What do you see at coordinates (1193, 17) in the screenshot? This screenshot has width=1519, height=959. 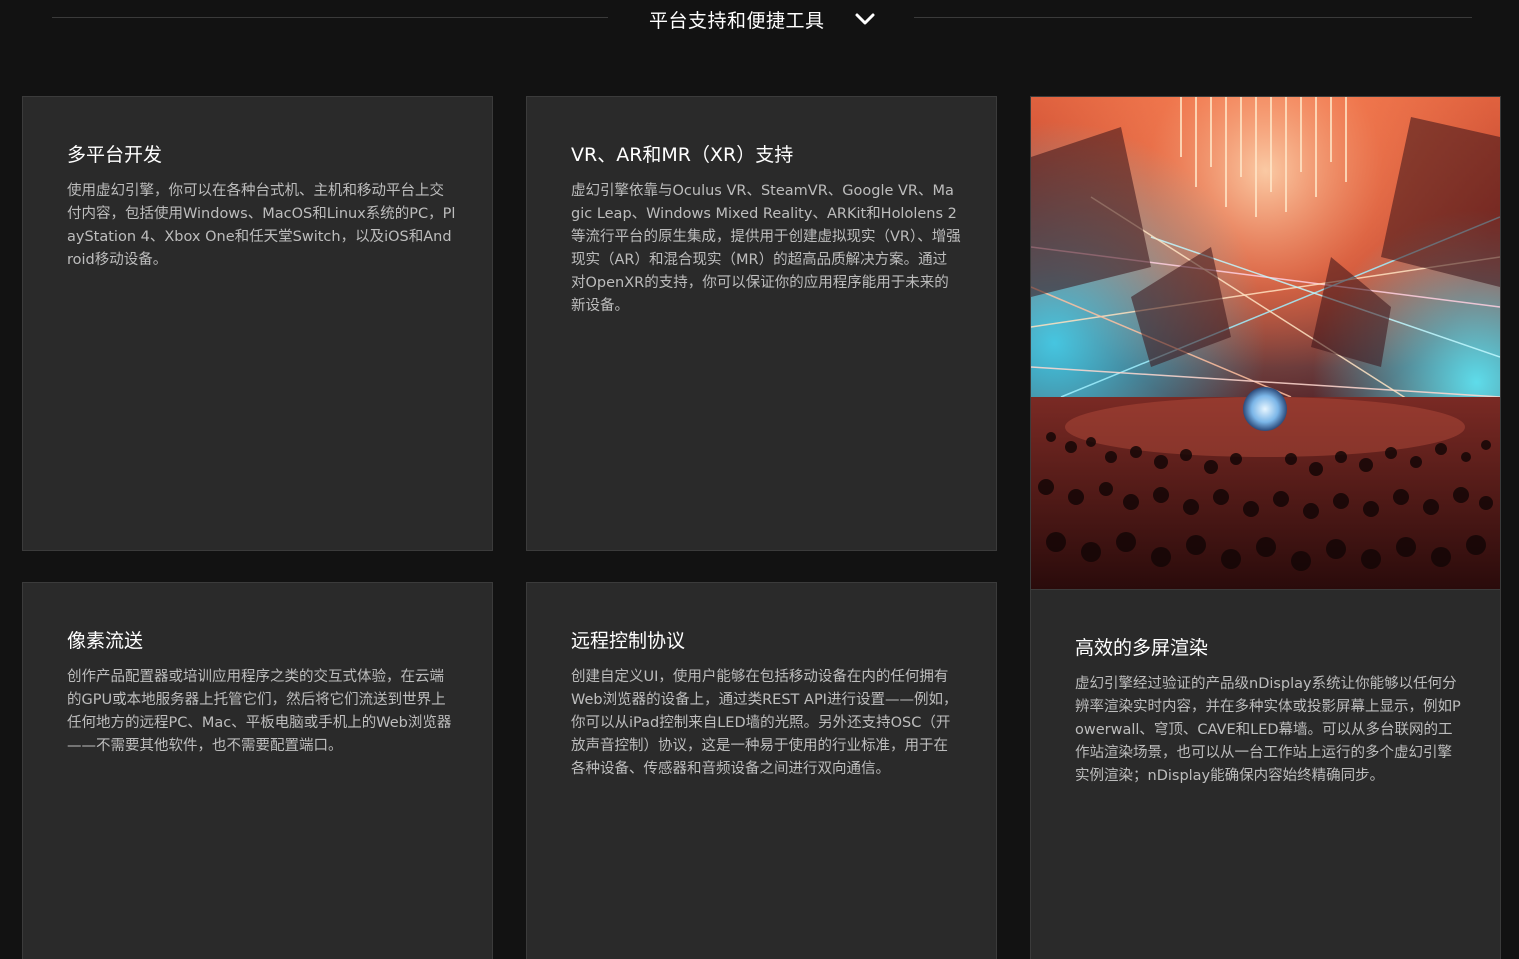 I see `divider-right` at bounding box center [1193, 17].